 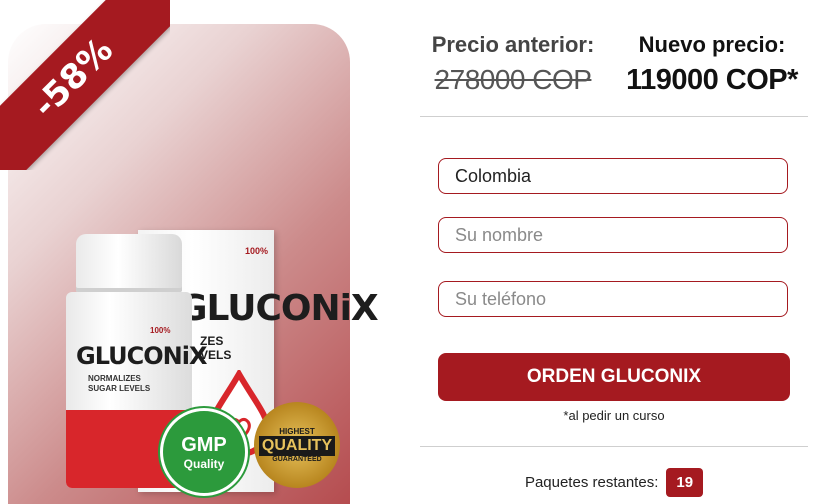 What do you see at coordinates (129, 263) in the screenshot?
I see `bottle-cap` at bounding box center [129, 263].